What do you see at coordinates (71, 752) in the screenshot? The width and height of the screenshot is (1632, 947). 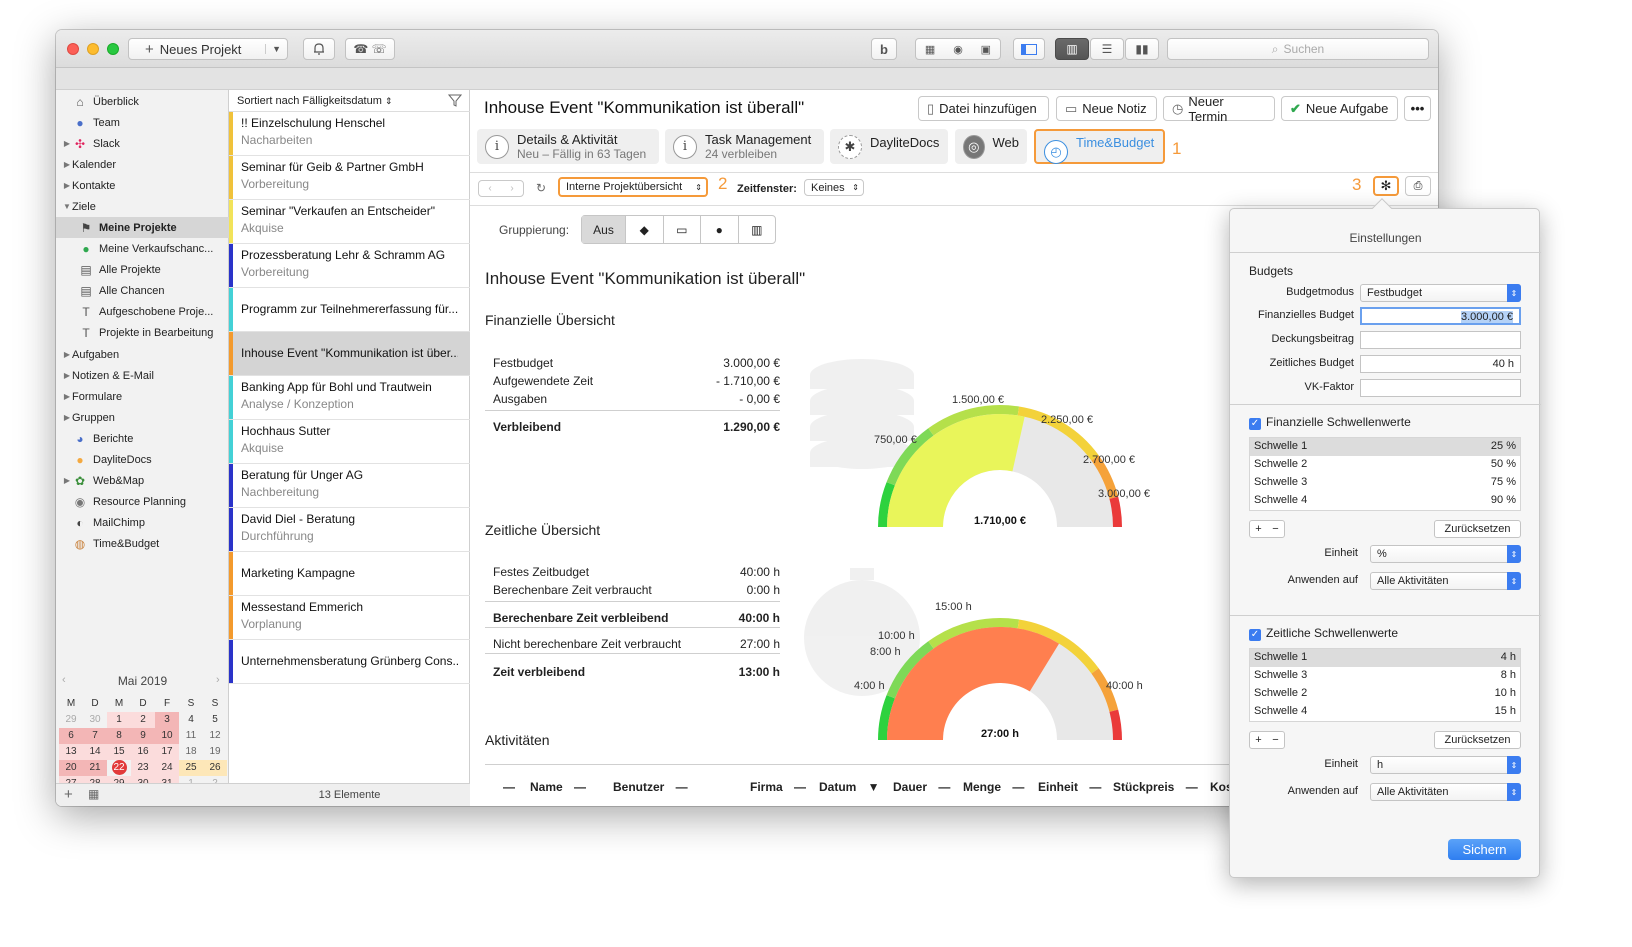 I see `calendar-day: 13` at bounding box center [71, 752].